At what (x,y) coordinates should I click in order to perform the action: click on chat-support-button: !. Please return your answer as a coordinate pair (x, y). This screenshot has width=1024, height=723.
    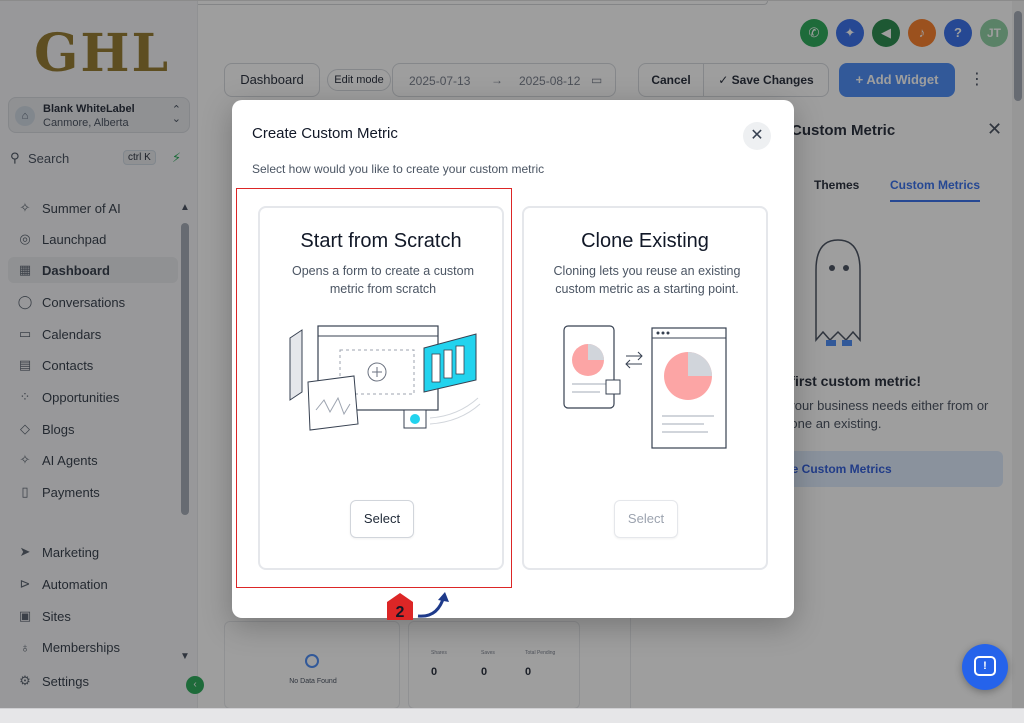
    Looking at the image, I should click on (985, 667).